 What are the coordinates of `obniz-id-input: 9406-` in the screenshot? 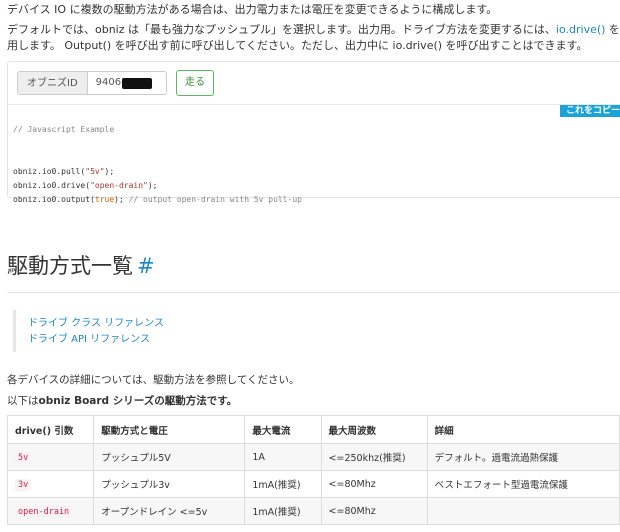 It's located at (126, 83).